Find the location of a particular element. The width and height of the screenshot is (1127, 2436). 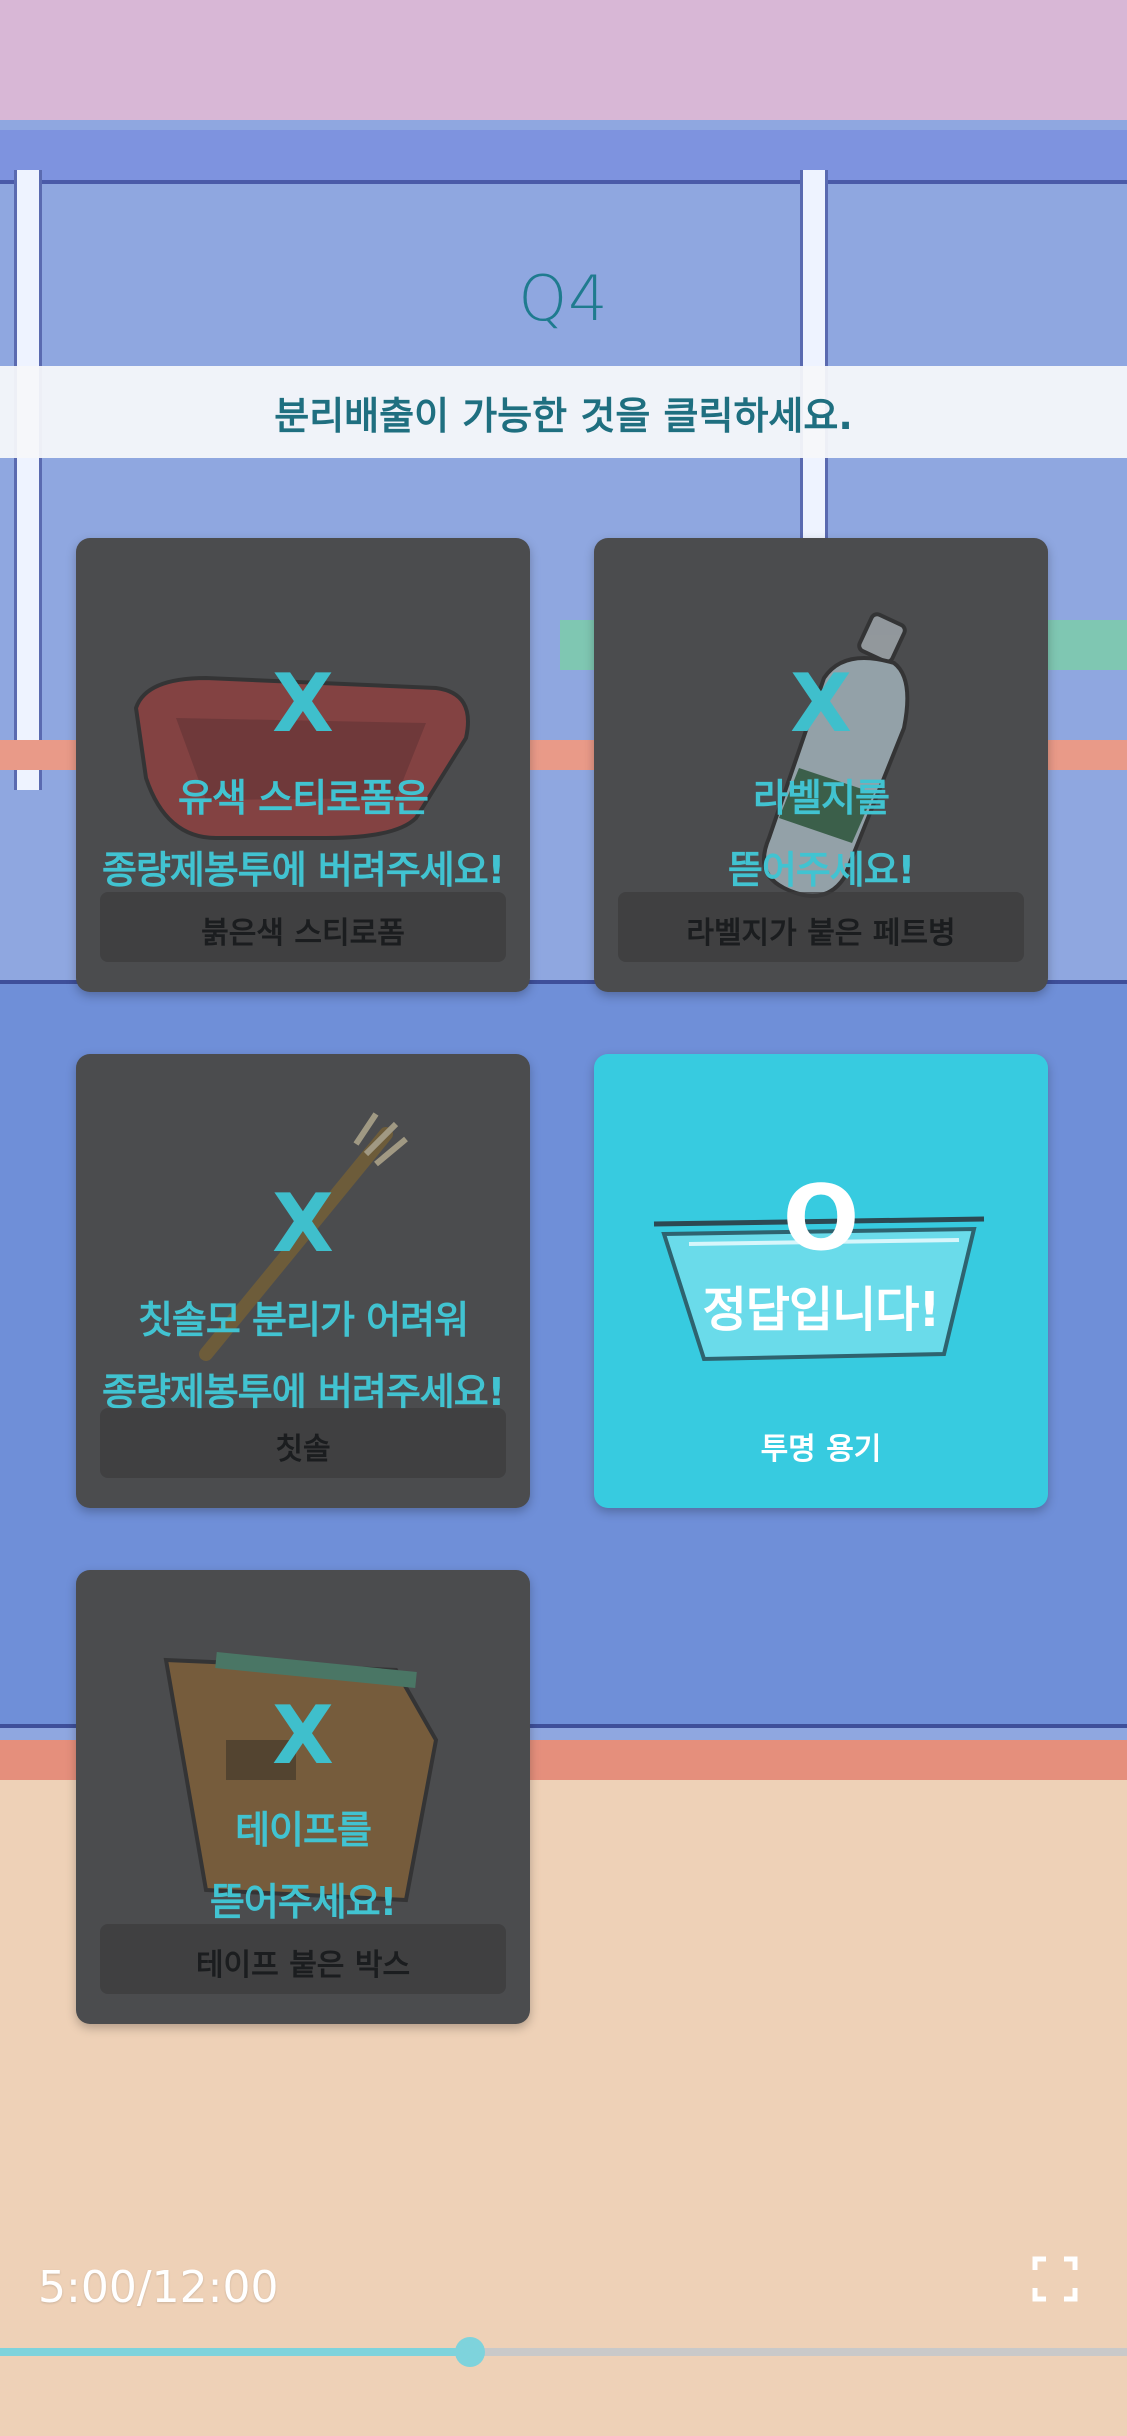

answer-card-pet-bottle: X 라벨지를 뜯어주세요! 라벨지가 붙은 페트병 is located at coordinates (821, 765).